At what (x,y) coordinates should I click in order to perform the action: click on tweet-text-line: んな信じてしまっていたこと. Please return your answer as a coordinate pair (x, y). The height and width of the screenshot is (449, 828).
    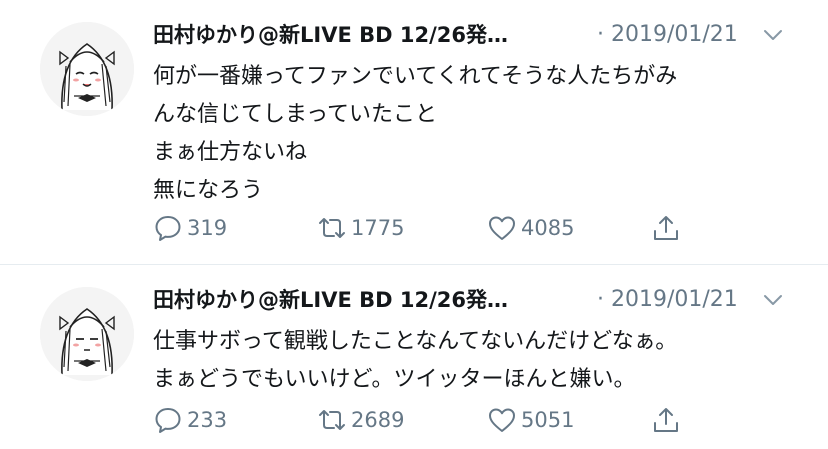
    Looking at the image, I should click on (295, 114).